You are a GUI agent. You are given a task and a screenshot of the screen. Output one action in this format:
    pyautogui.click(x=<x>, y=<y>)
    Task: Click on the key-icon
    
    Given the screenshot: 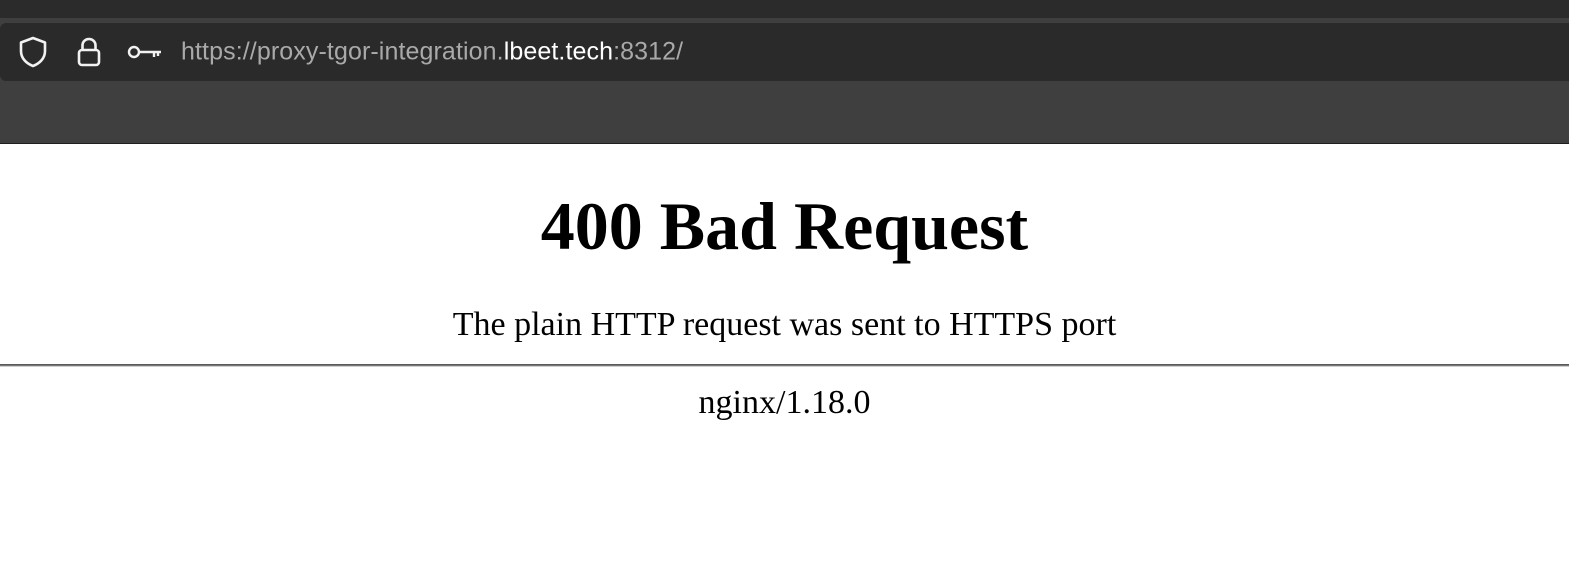 What is the action you would take?
    pyautogui.click(x=145, y=52)
    